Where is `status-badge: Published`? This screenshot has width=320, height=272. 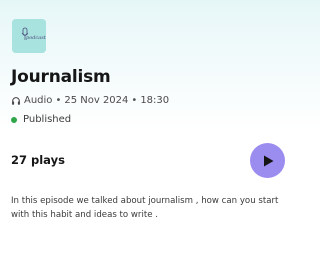
status-badge: Published is located at coordinates (41, 119).